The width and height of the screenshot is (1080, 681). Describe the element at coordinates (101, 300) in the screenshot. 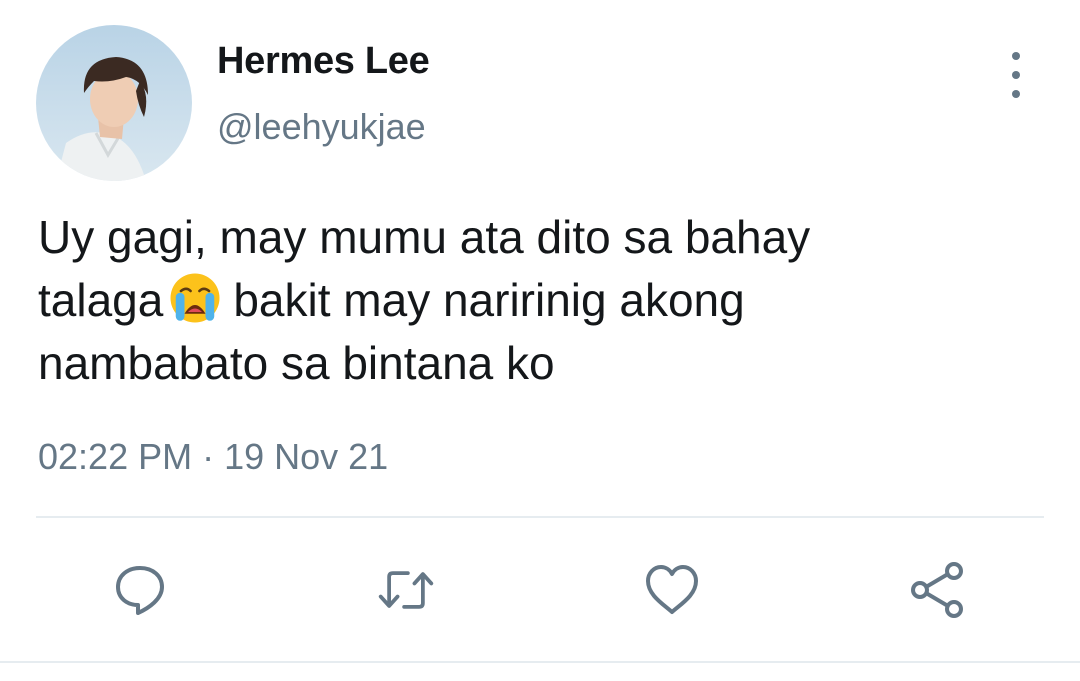

I see `tweet-text-segment: talaga` at that location.